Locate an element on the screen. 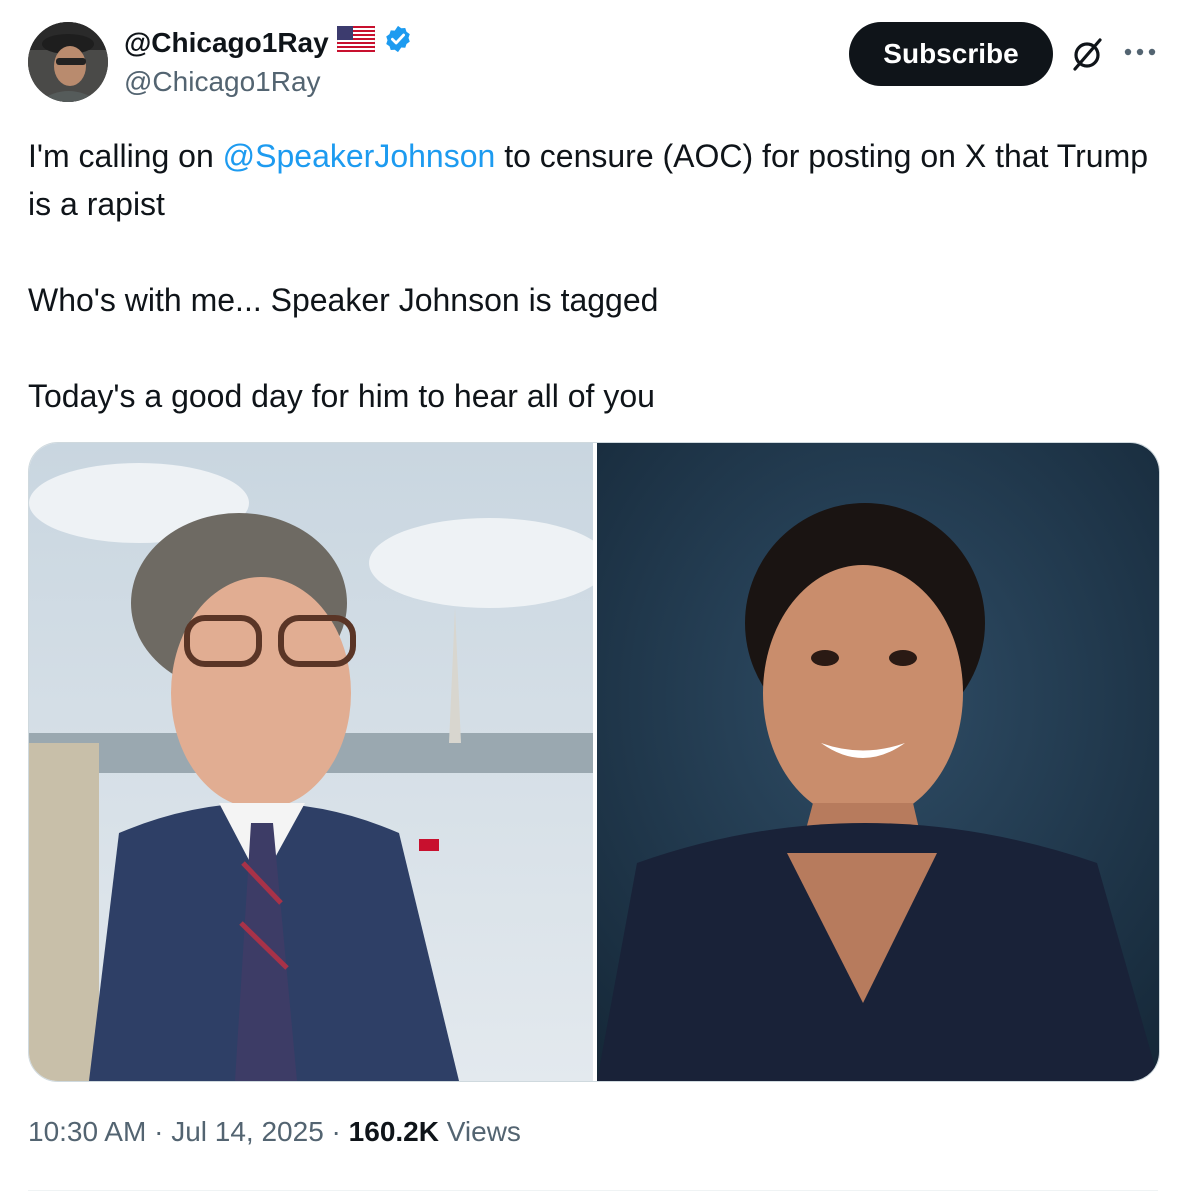 The height and width of the screenshot is (1200, 1182). more-icon is located at coordinates (1140, 52).